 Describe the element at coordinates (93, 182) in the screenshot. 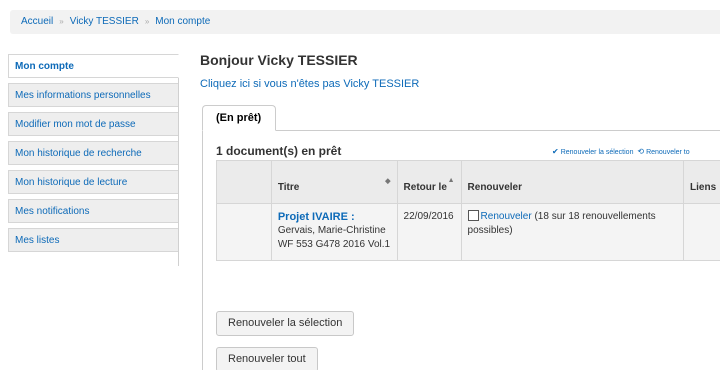

I see `sidebar-item-historique-lecture: Mon historique de lecture` at that location.